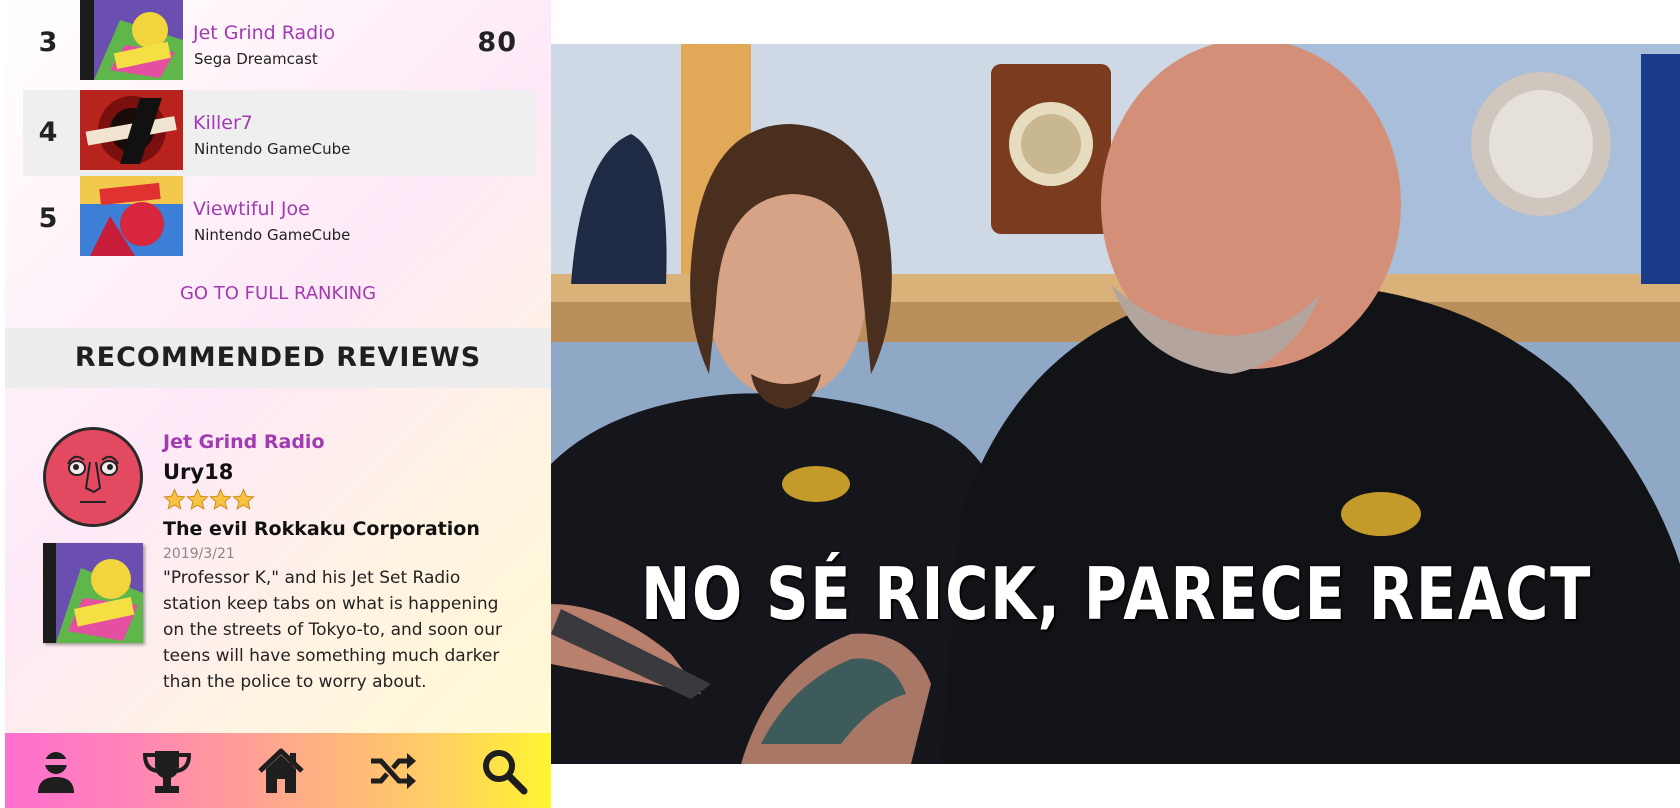 This screenshot has height=808, width=1680. What do you see at coordinates (48, 42) in the screenshot?
I see `rank-number: 3` at bounding box center [48, 42].